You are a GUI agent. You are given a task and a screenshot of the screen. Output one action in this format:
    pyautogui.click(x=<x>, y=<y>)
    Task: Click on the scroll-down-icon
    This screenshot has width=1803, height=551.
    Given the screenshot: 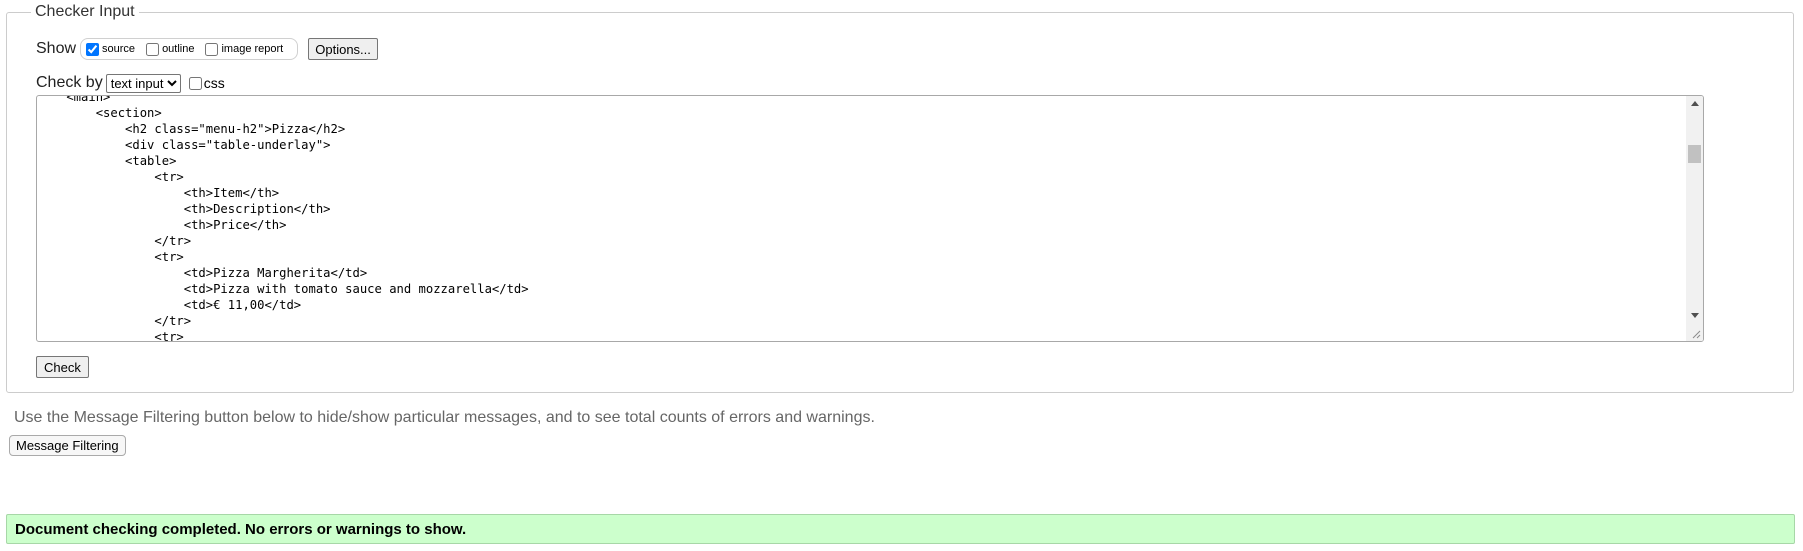 What is the action you would take?
    pyautogui.click(x=1695, y=315)
    